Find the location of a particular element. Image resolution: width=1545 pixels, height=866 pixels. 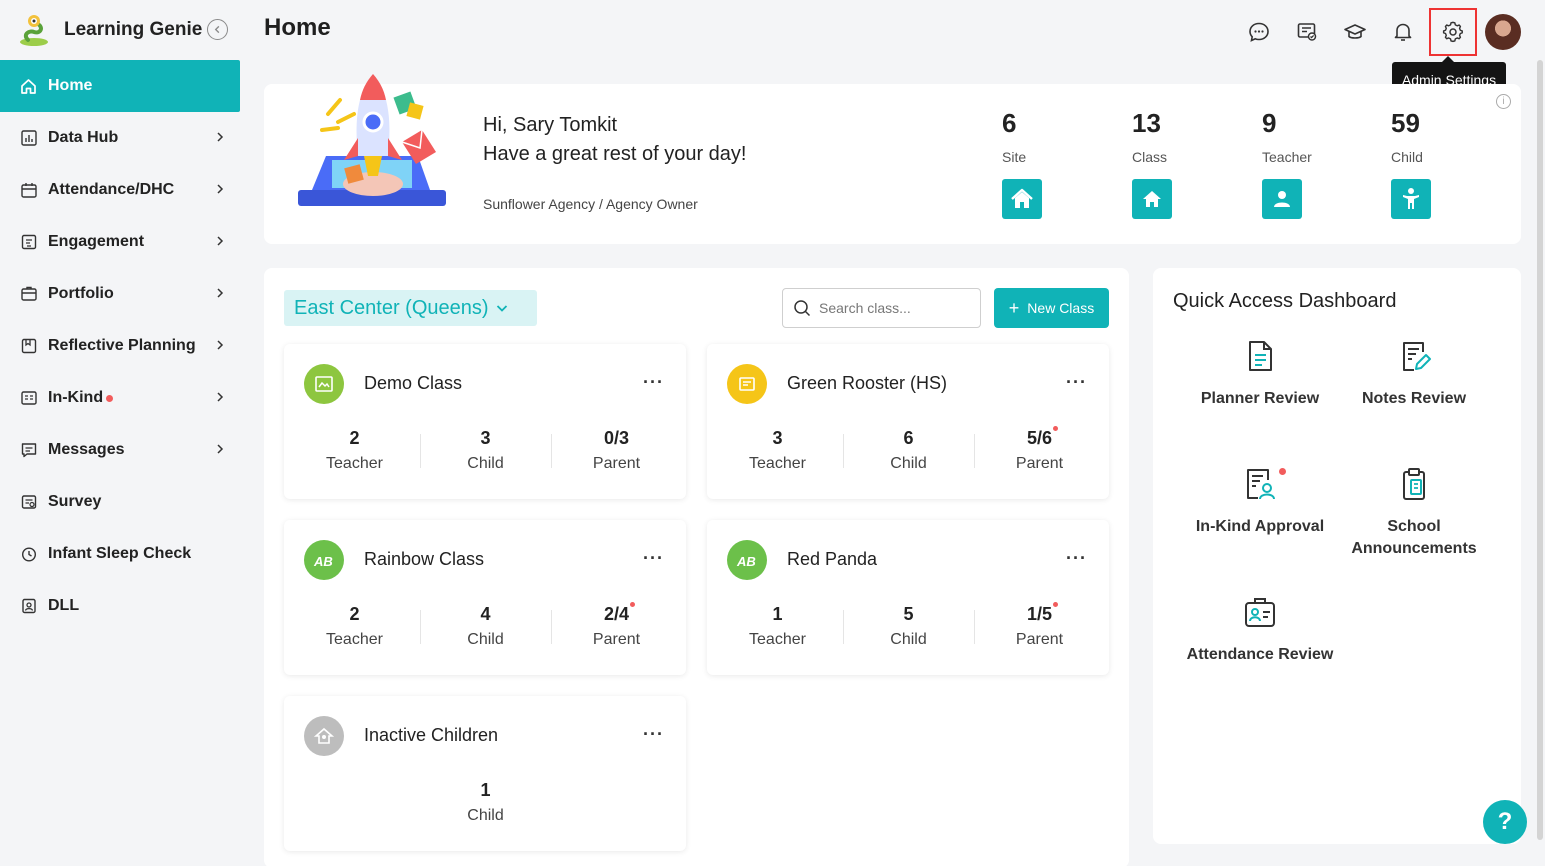

sidebar-item-infant-sleep-check: Infant Sleep Check is located at coordinates (120, 554).